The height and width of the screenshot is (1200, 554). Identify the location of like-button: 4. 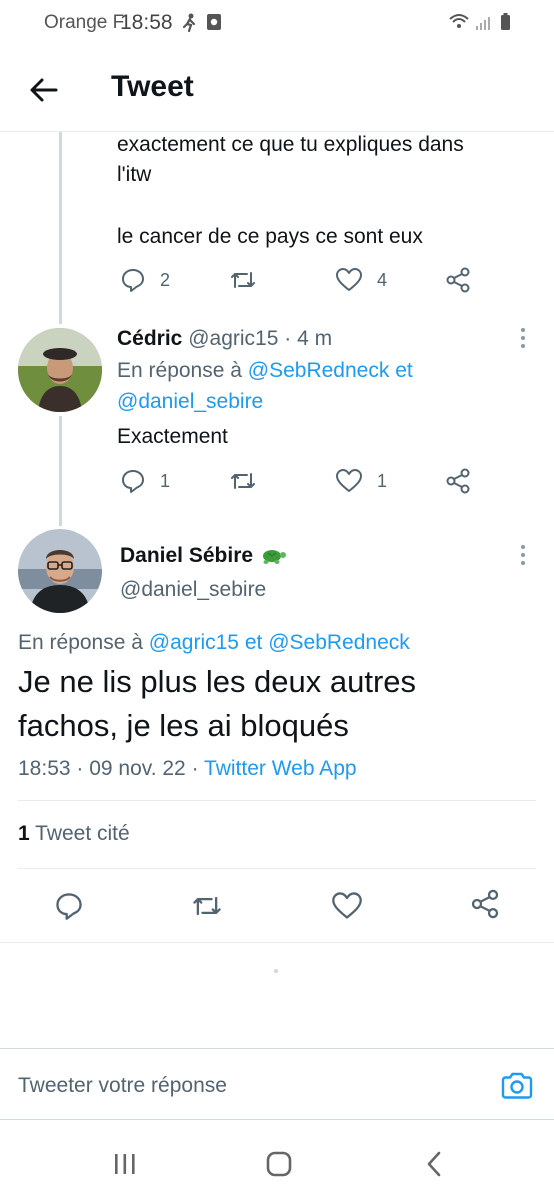
(361, 280).